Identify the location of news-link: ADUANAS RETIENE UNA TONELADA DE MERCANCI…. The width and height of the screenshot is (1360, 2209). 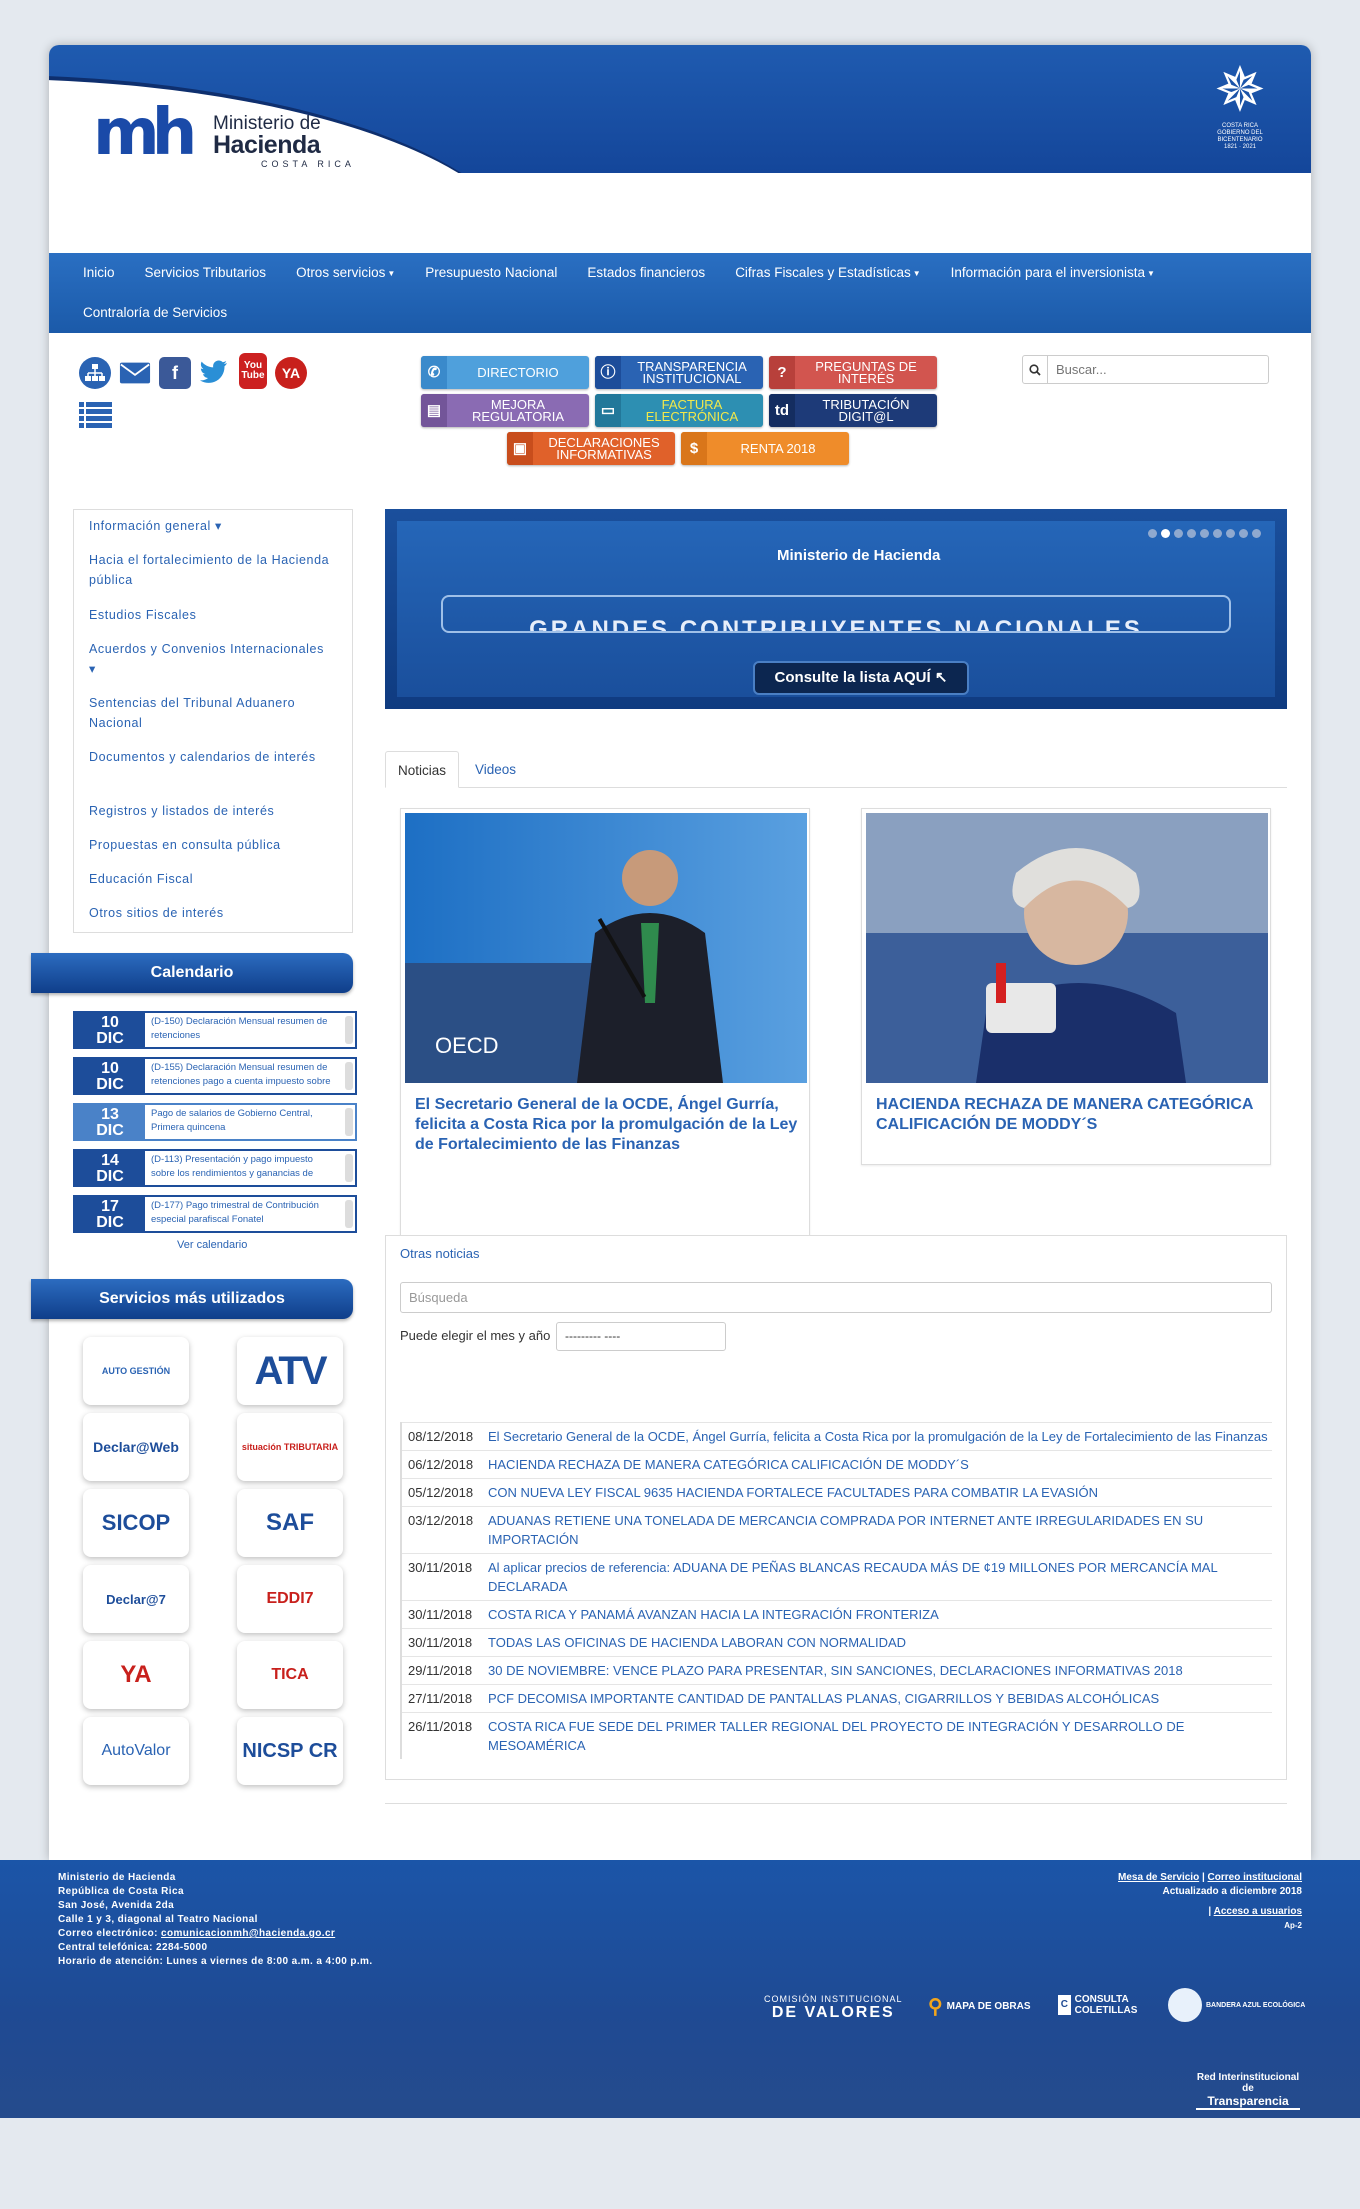
(880, 1530).